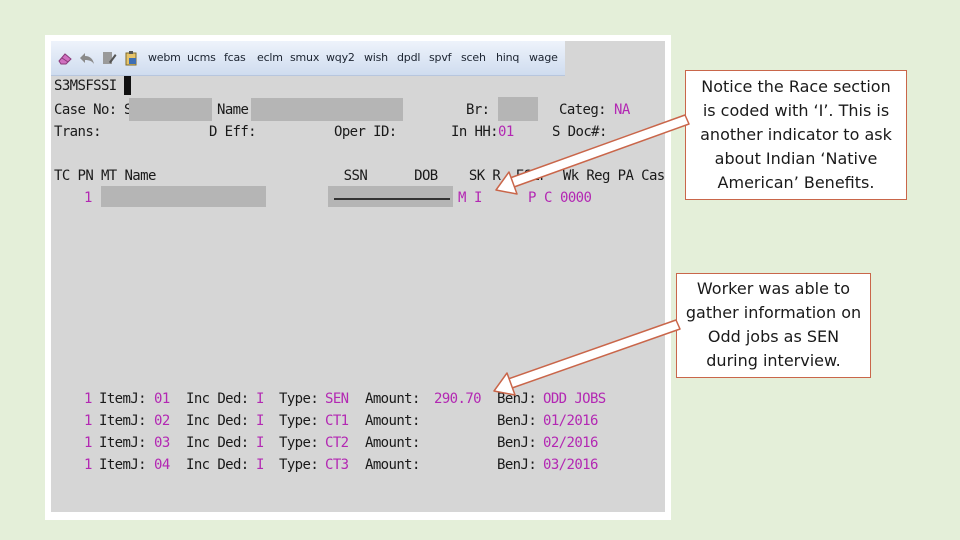  I want to click on race-callout-arrow, so click(592, 154).